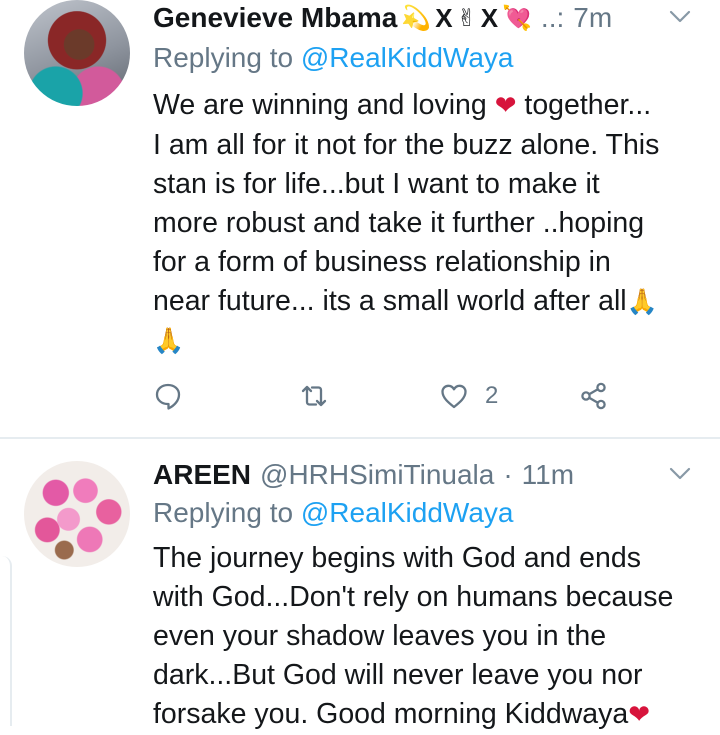 The image size is (720, 735). What do you see at coordinates (489, 17) in the screenshot?
I see `name-x-2: X` at bounding box center [489, 17].